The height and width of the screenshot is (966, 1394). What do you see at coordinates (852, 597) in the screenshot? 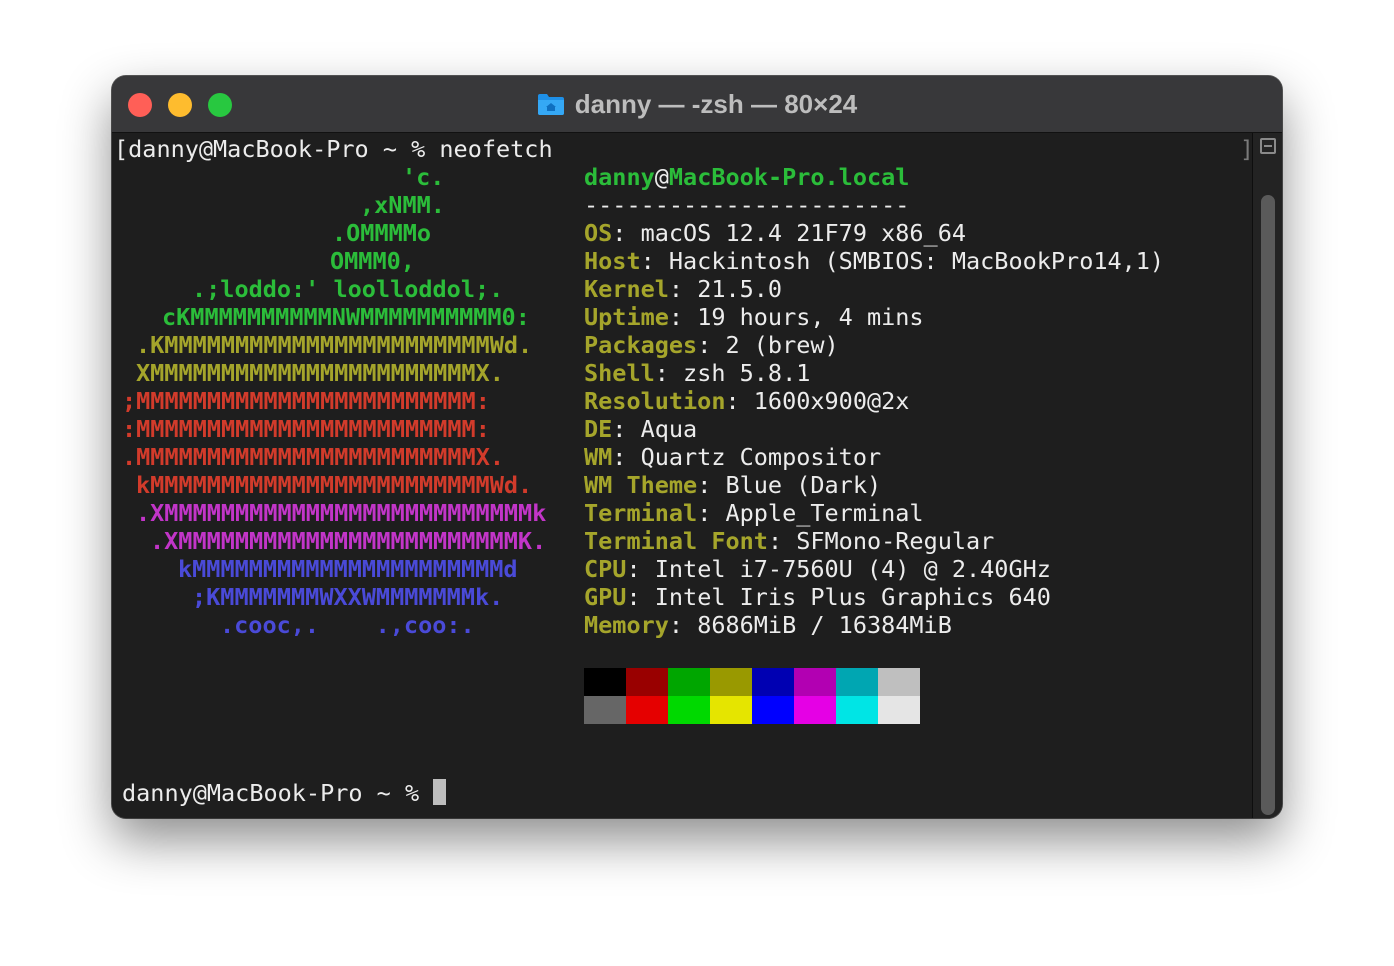
I see `info-value: Intel Iris Plus Graphics 640` at bounding box center [852, 597].